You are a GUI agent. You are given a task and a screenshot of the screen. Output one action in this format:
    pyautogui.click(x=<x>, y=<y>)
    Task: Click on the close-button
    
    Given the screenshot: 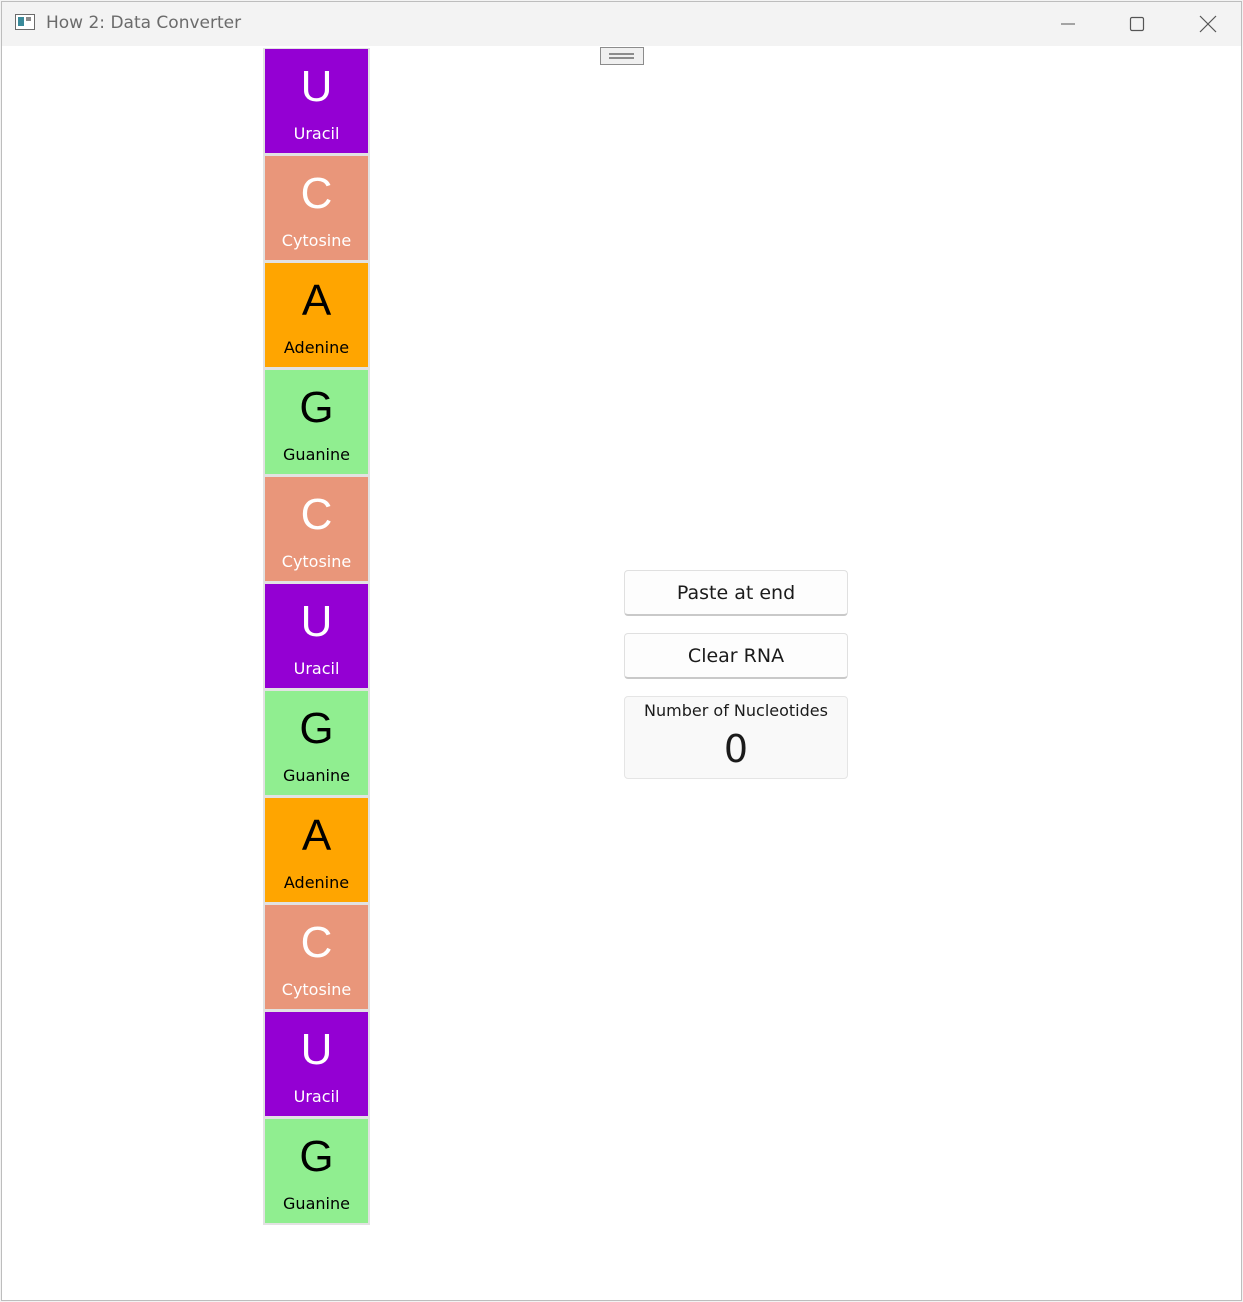 What is the action you would take?
    pyautogui.click(x=1207, y=24)
    